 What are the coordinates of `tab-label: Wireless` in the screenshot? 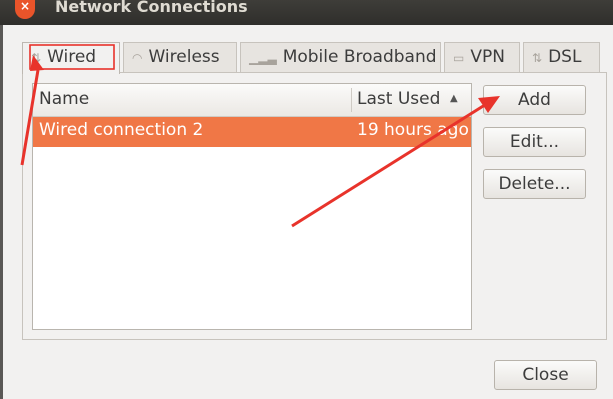 It's located at (184, 57).